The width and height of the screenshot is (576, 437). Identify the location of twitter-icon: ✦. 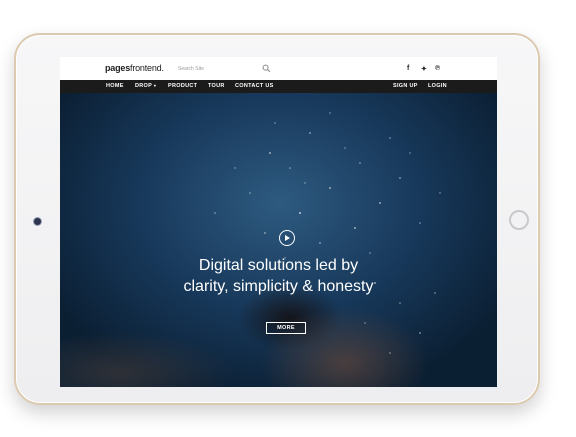
(424, 69).